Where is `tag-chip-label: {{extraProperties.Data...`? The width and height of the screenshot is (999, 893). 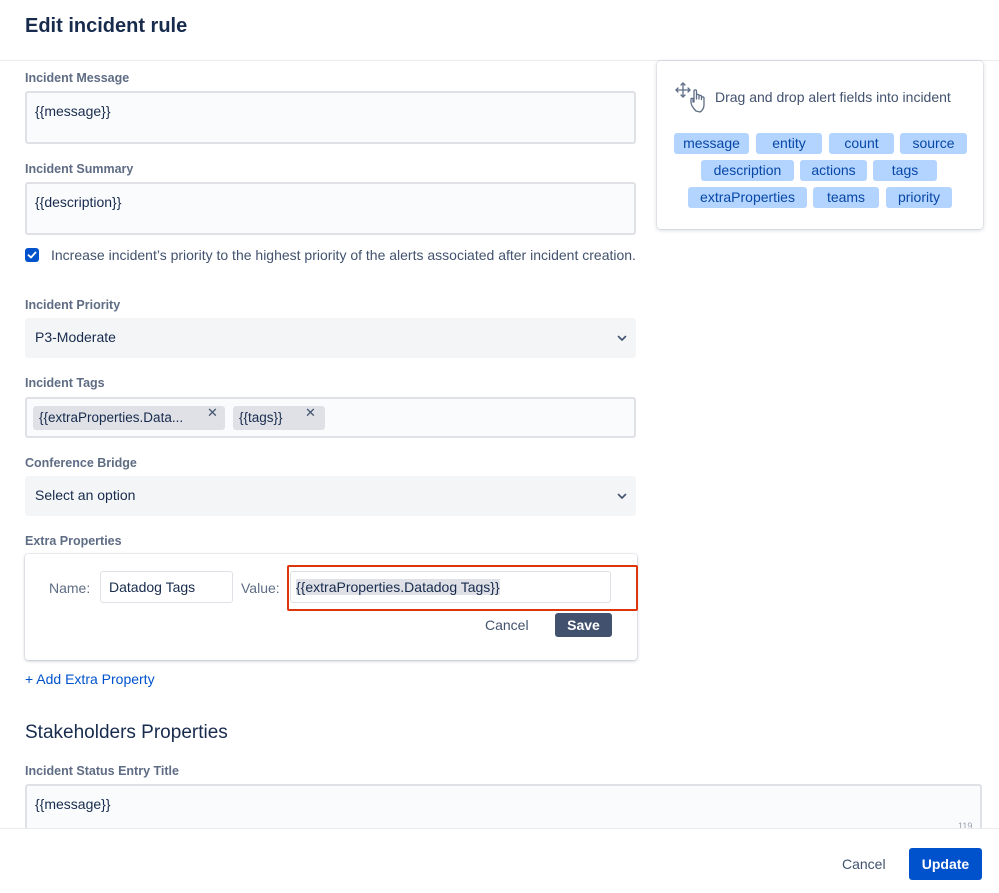
tag-chip-label: {{extraProperties.Data... is located at coordinates (111, 417).